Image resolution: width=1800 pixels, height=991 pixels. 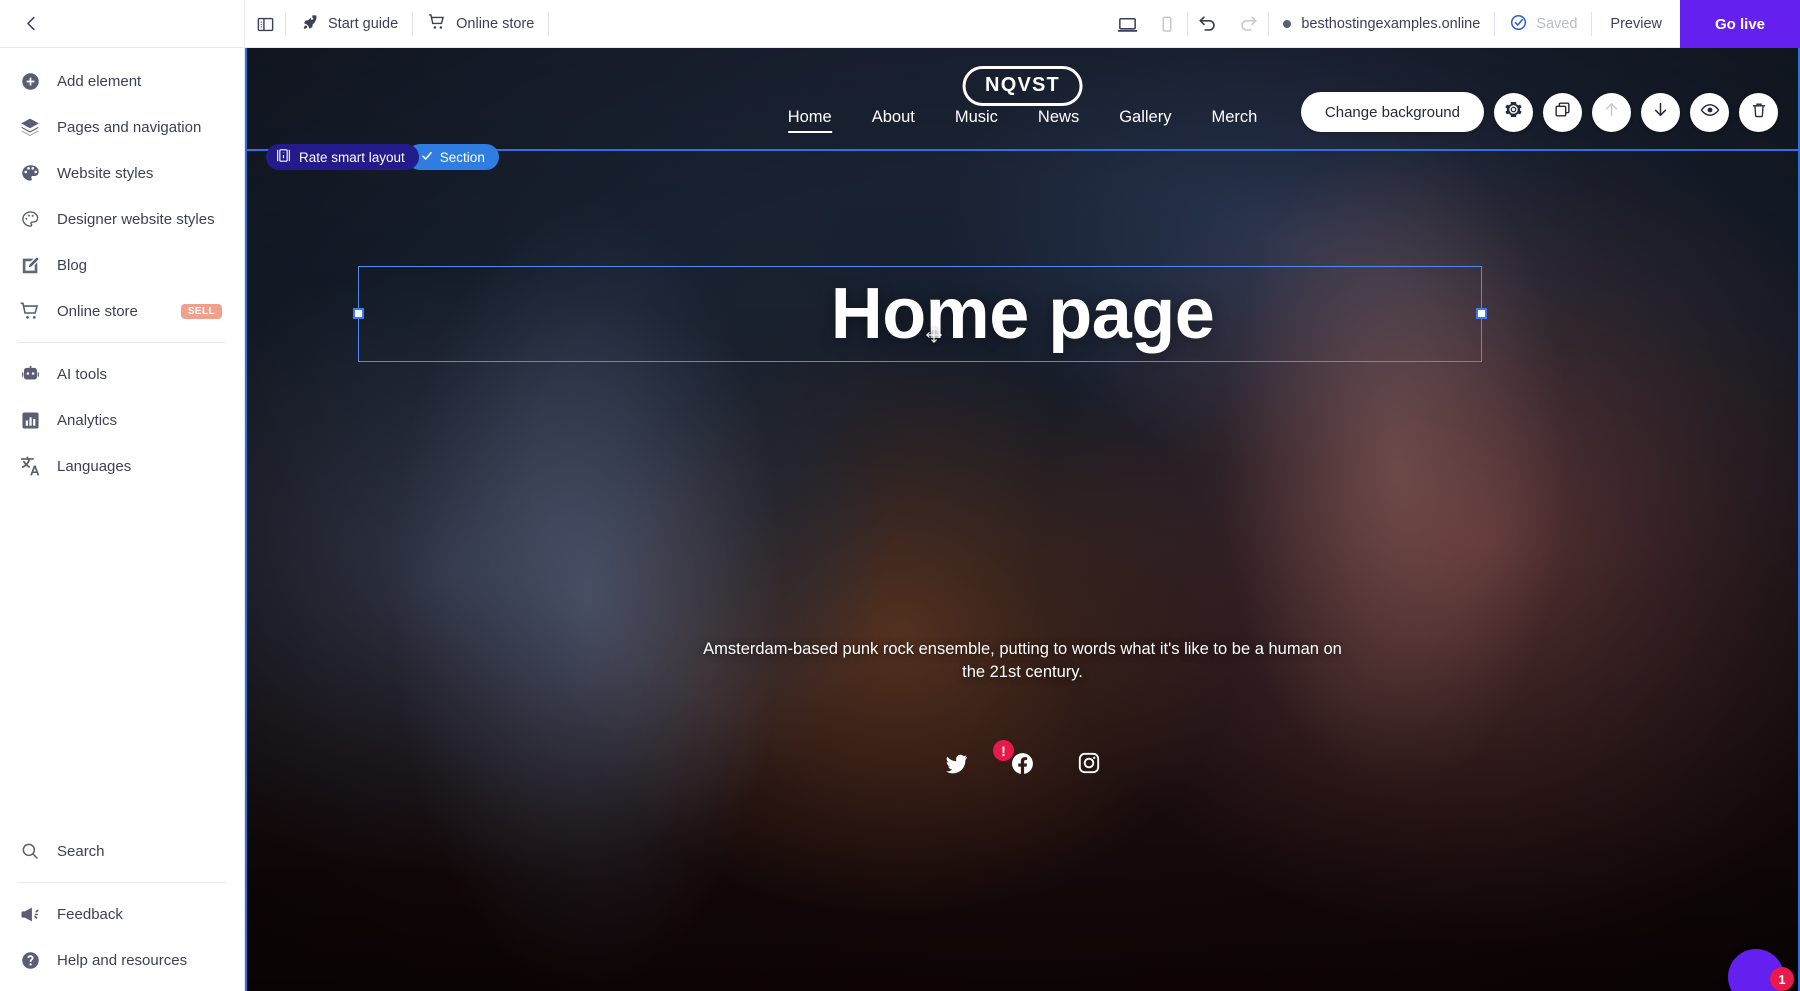 I want to click on site-nav-home: Home, so click(x=809, y=120).